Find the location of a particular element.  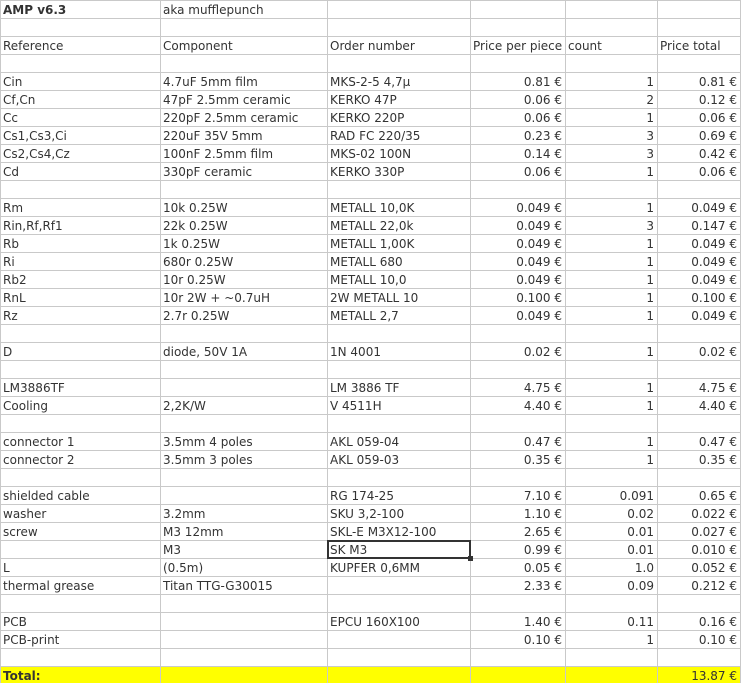

cell-price-per-piece: 0.23 € is located at coordinates (517, 135).